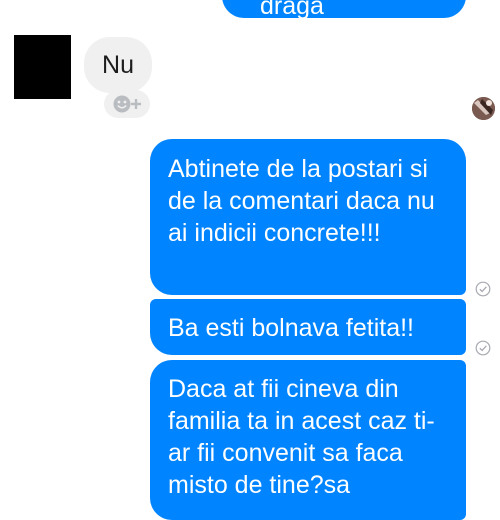 The width and height of the screenshot is (500, 520). I want to click on message-text: Ba esti bolnava fetita!!, so click(291, 328).